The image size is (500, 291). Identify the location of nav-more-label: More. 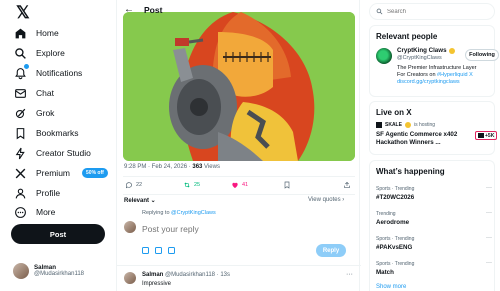
(46, 212).